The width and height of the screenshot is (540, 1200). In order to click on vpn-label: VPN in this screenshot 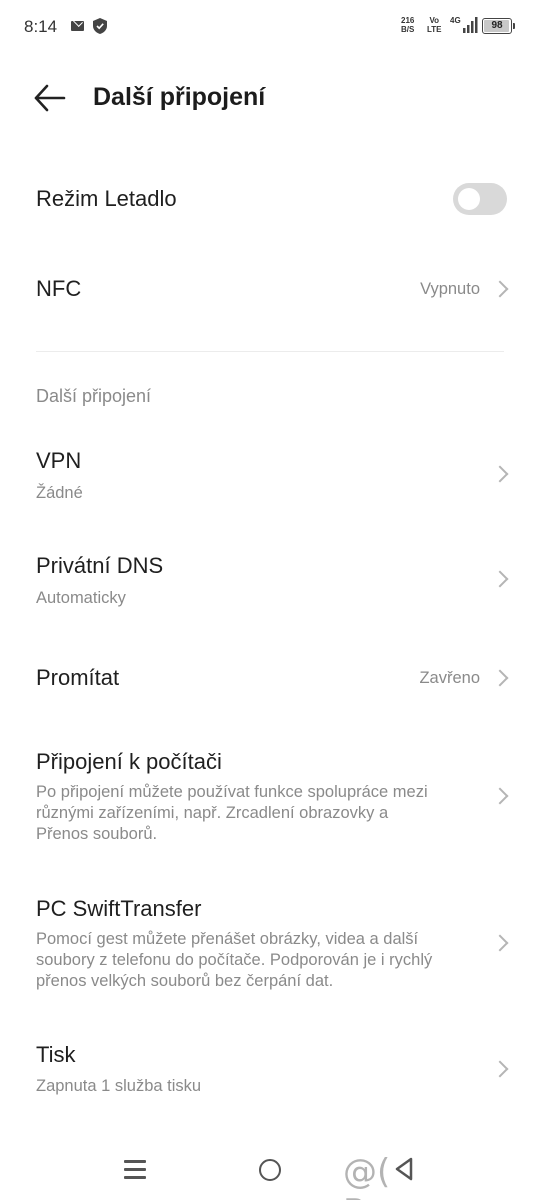, I will do `click(59, 460)`.